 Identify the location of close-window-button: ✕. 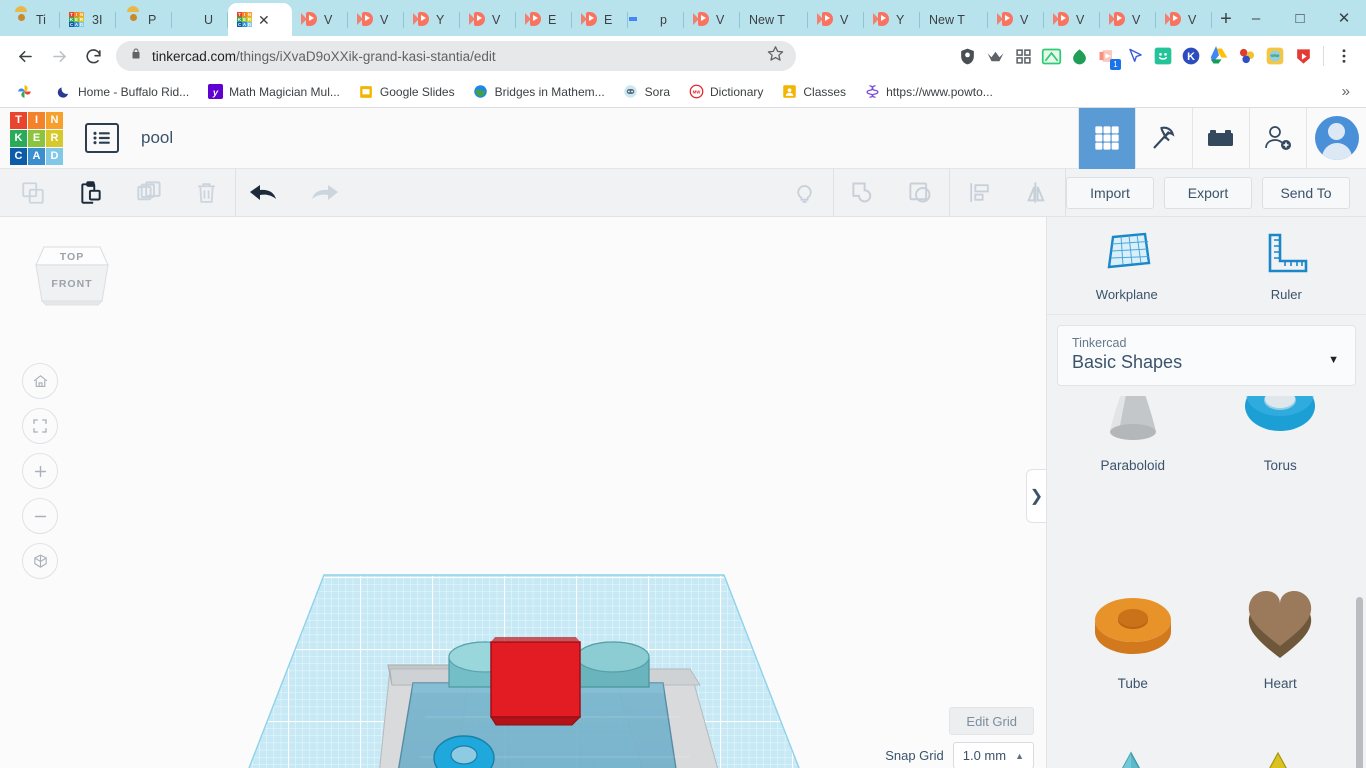
(1344, 18).